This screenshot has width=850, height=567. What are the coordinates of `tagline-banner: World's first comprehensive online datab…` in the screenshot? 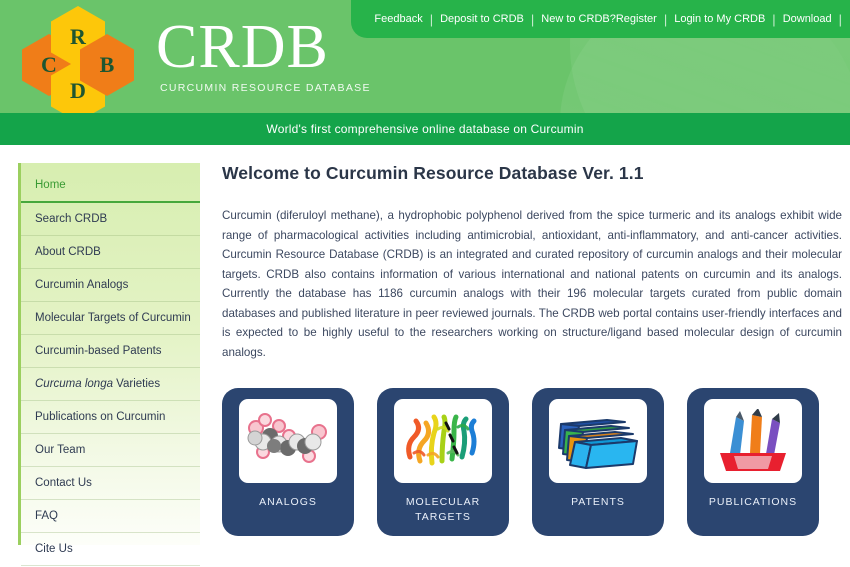 It's located at (425, 129).